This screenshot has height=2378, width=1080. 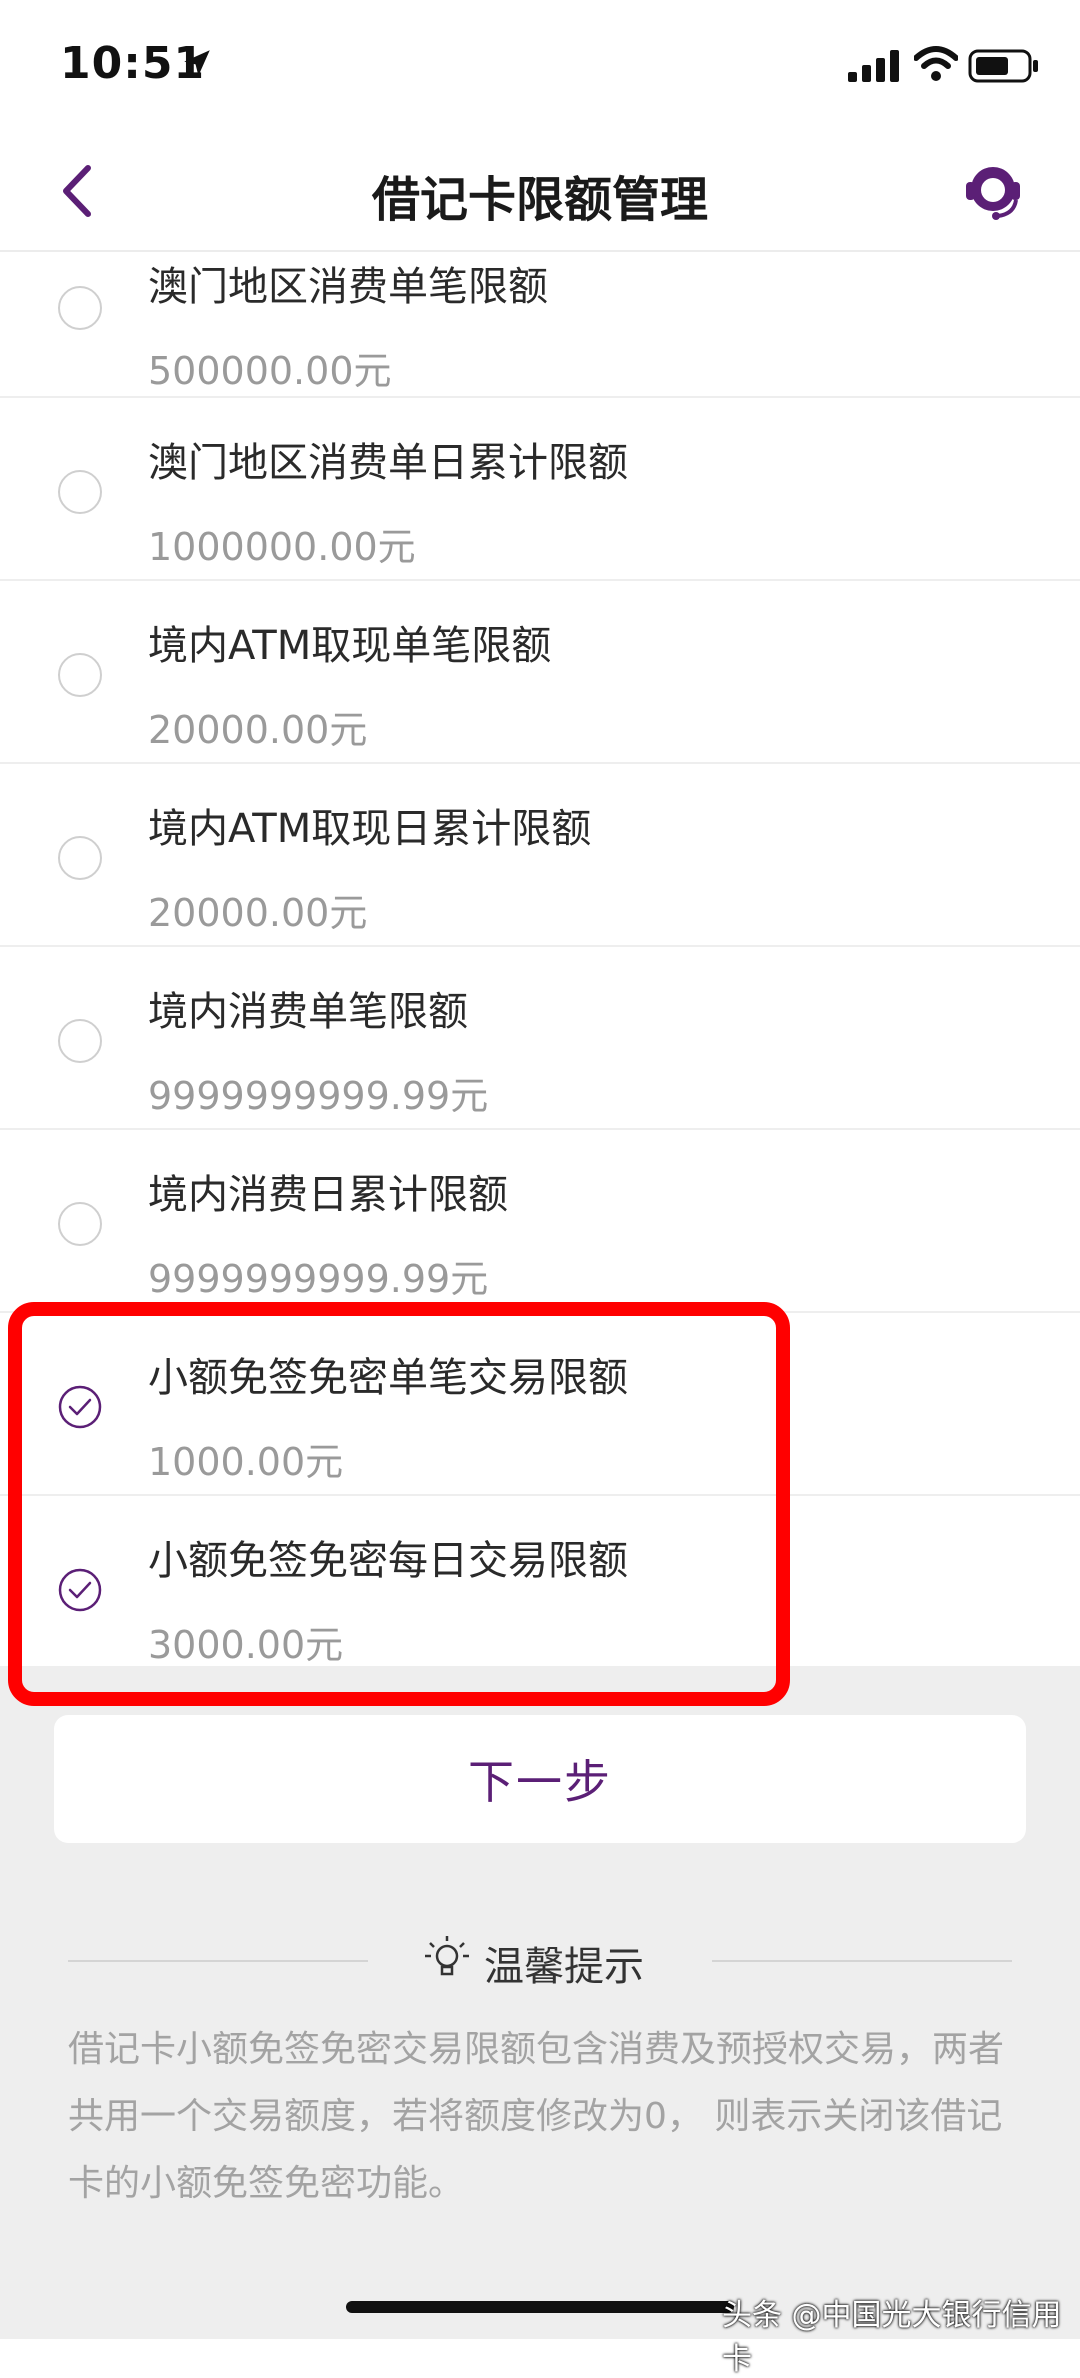 What do you see at coordinates (540, 2307) in the screenshot?
I see `home-indicator` at bounding box center [540, 2307].